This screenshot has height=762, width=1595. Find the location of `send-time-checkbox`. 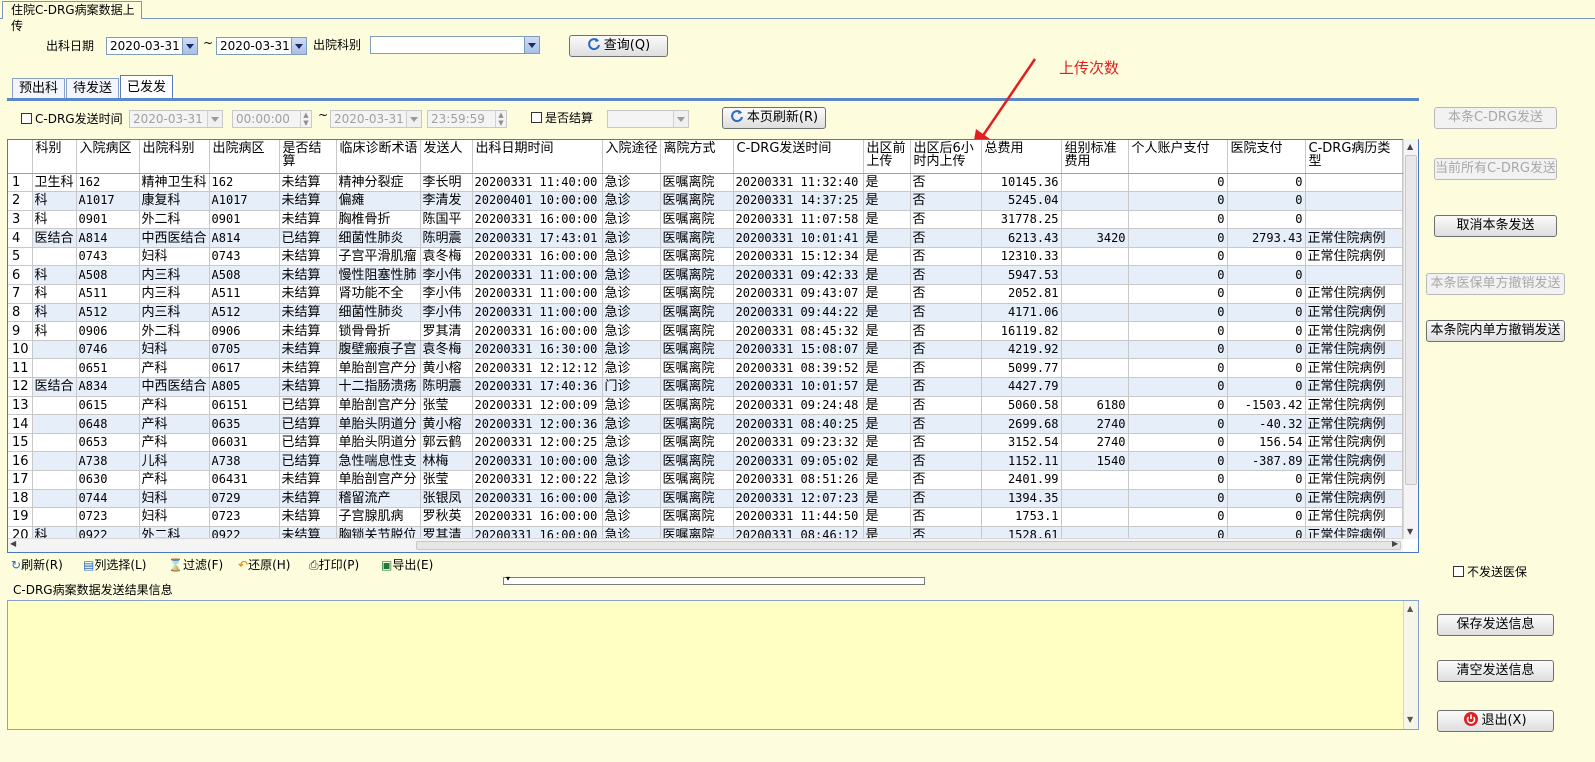

send-time-checkbox is located at coordinates (26, 118).